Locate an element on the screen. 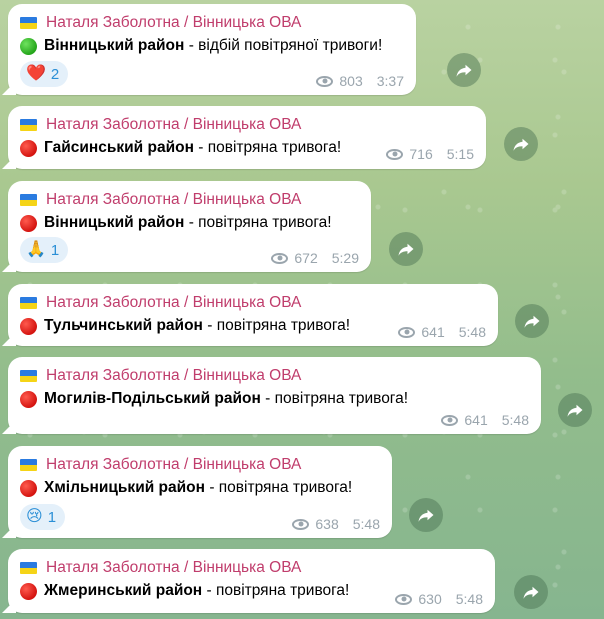 This screenshot has width=604, height=619. region-name: Хмільницький район is located at coordinates (125, 487).